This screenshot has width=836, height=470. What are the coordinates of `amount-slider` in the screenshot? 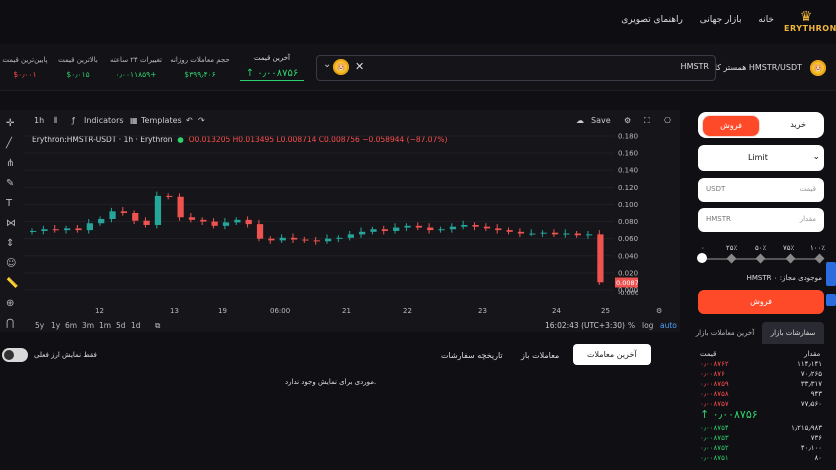 It's located at (761, 258).